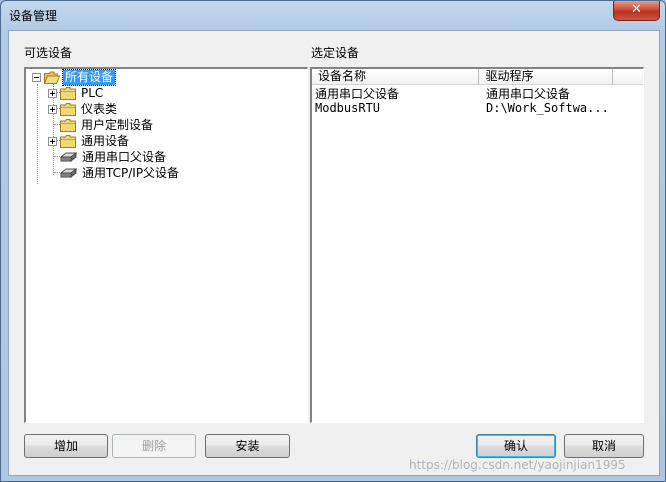 The height and width of the screenshot is (482, 666). What do you see at coordinates (92, 92) in the screenshot?
I see `tree-node-label: PLC` at bounding box center [92, 92].